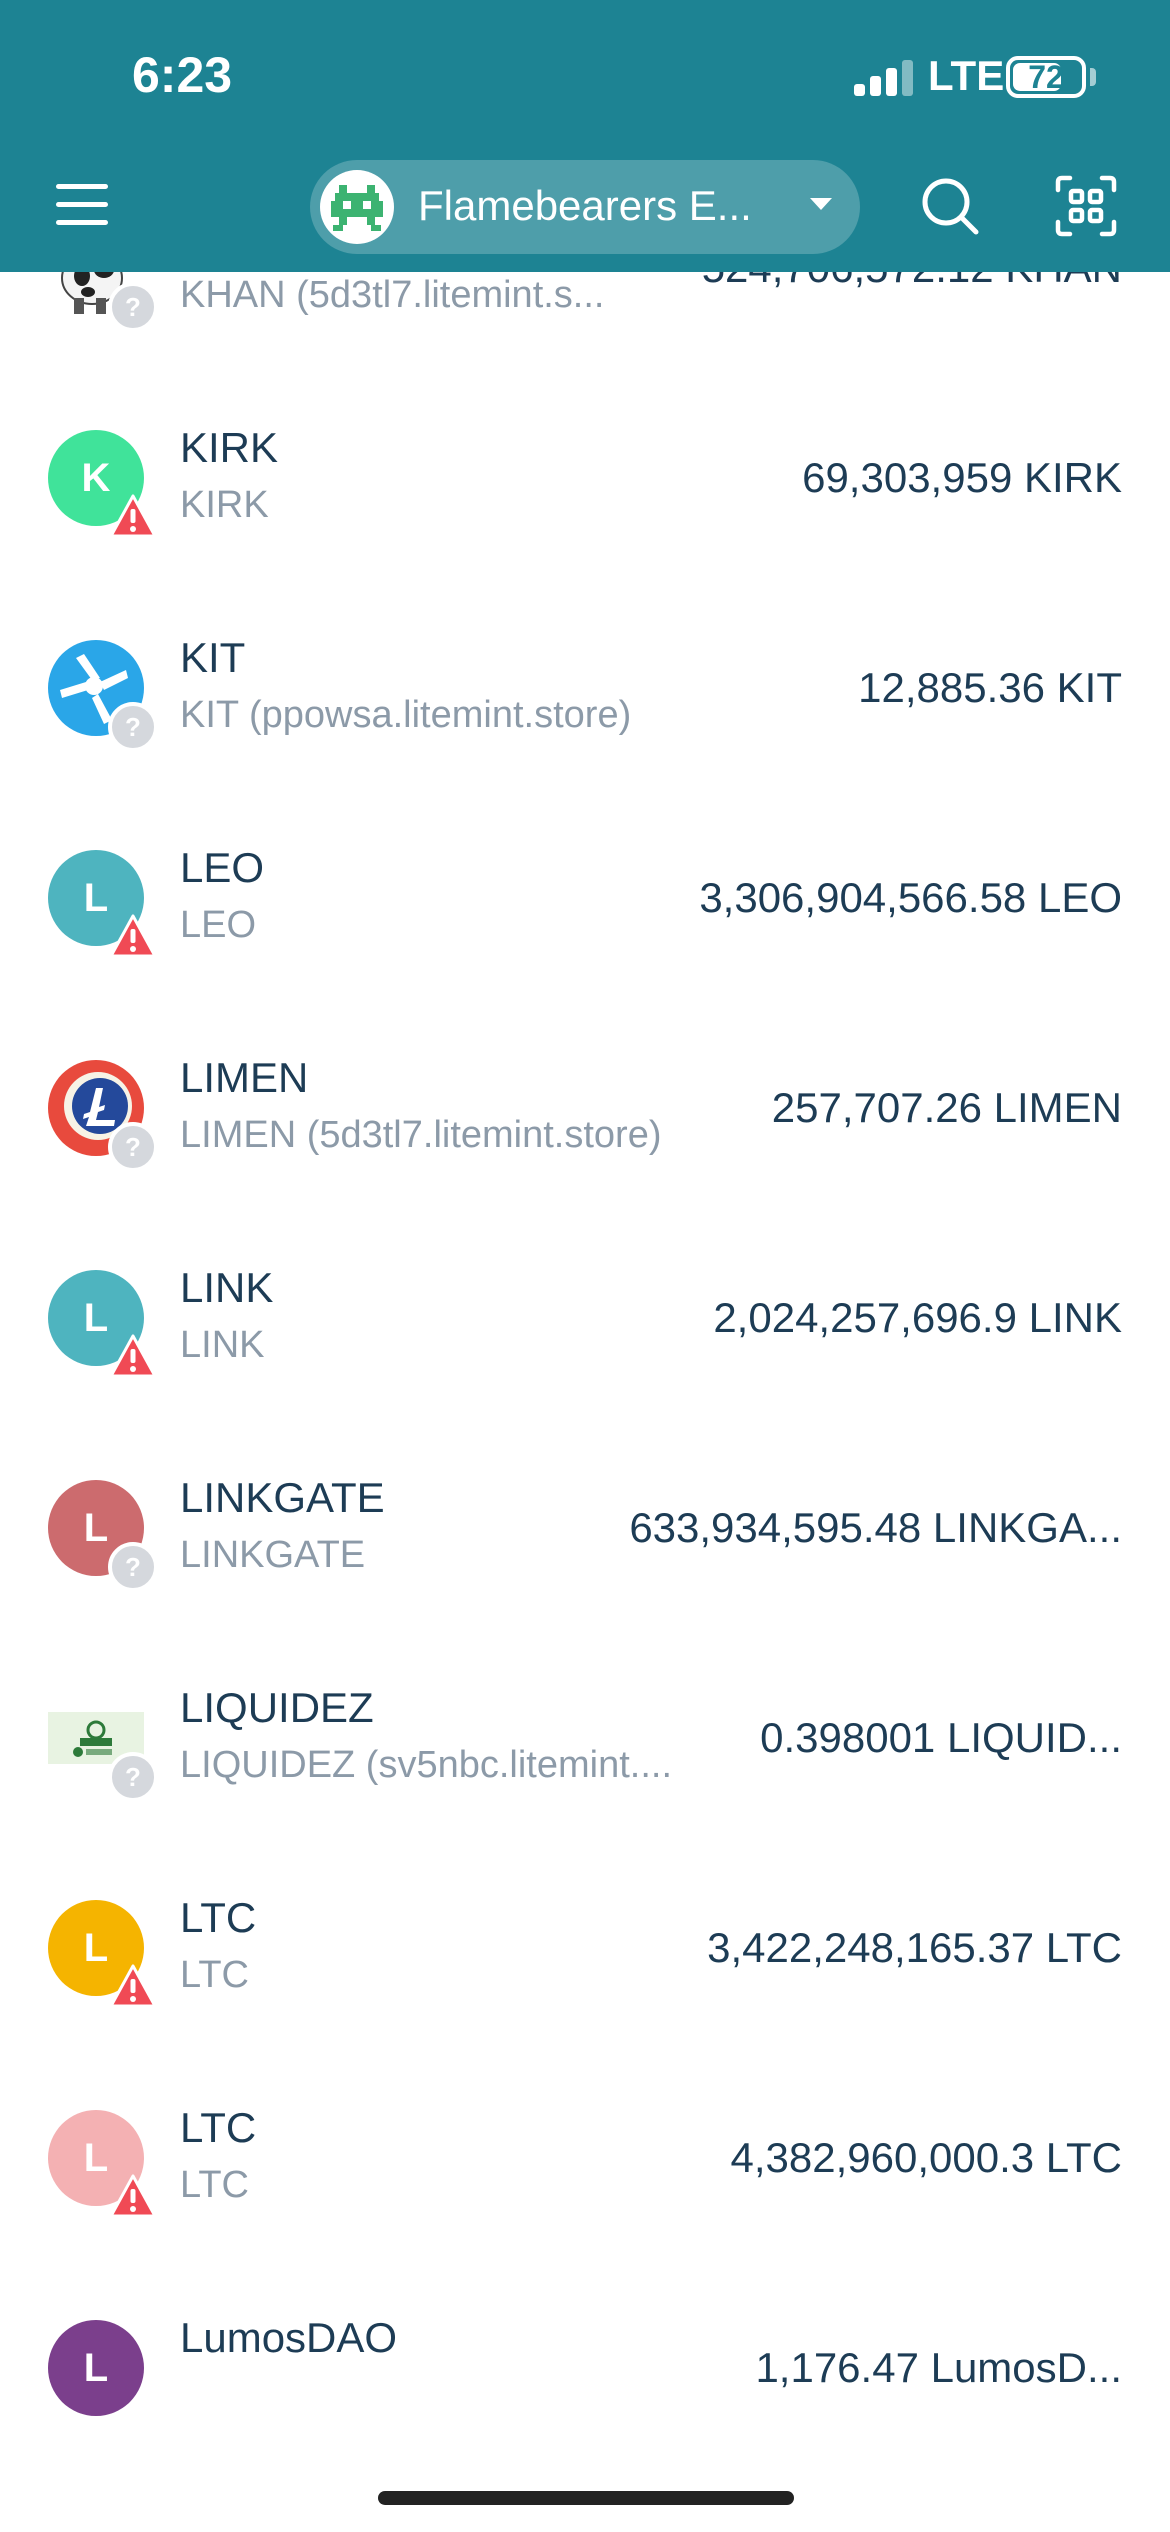  Describe the element at coordinates (277, 1707) in the screenshot. I see `token-name: LIQUIDEZ` at that location.